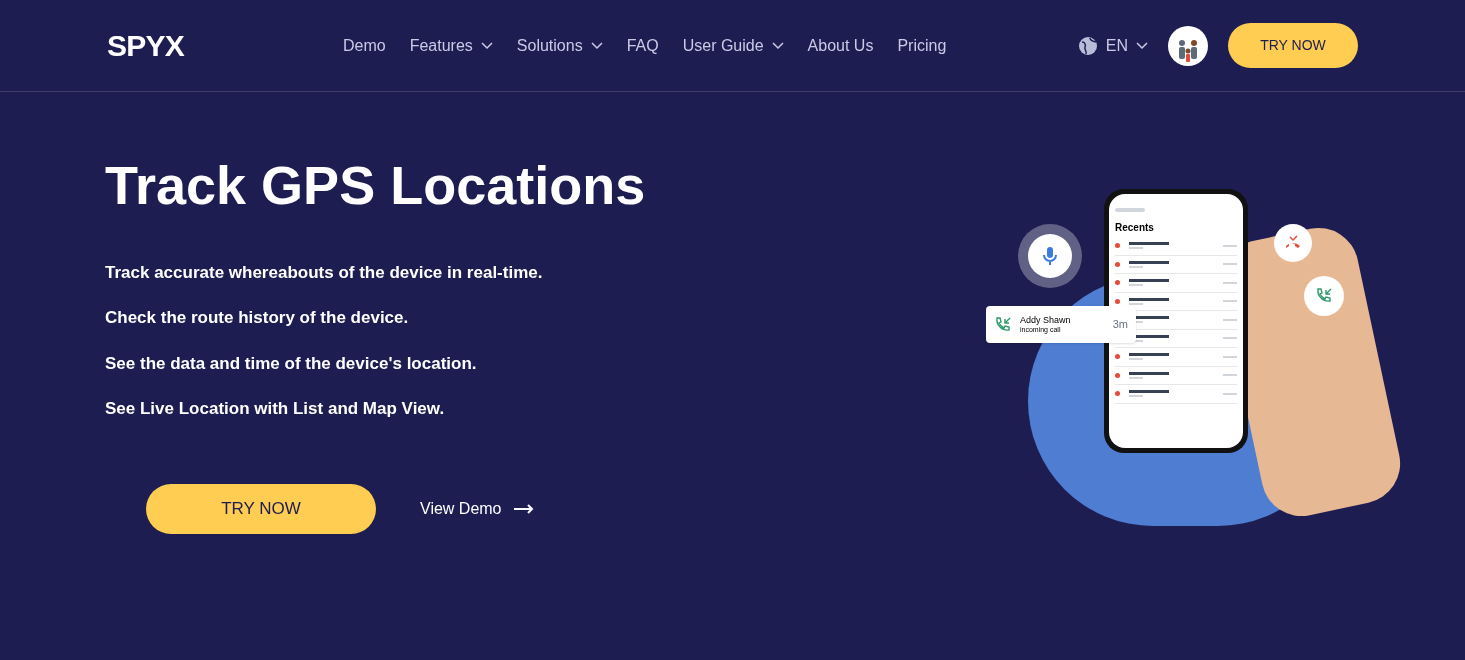 The height and width of the screenshot is (660, 1465). I want to click on family-avatar-icon, so click(1188, 45).